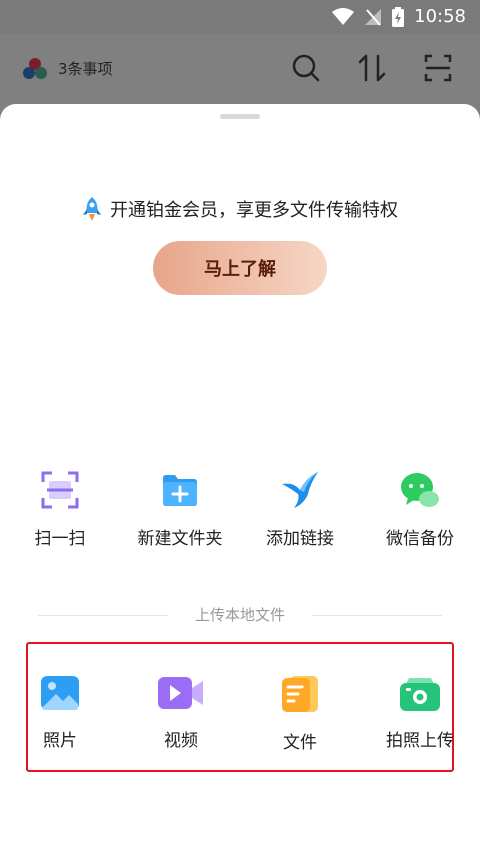 Image resolution: width=480 pixels, height=853 pixels. What do you see at coordinates (60, 712) in the screenshot?
I see `upload-photo: 照片` at bounding box center [60, 712].